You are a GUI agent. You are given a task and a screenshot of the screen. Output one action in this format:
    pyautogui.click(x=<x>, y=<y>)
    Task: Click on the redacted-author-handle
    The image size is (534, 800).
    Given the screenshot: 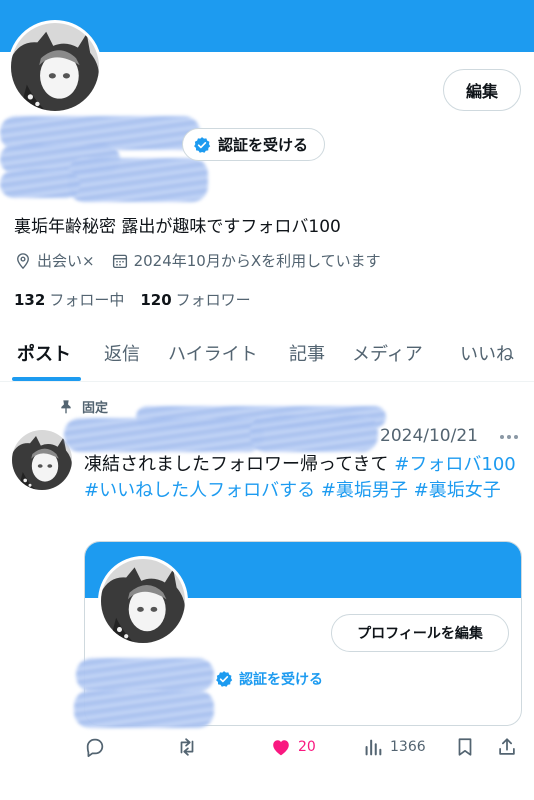 What is the action you would take?
    pyautogui.click(x=314, y=434)
    